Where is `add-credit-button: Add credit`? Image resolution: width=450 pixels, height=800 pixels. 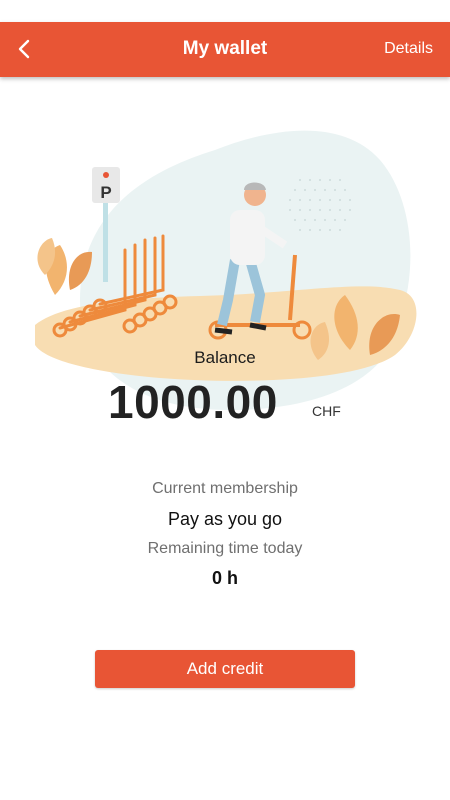
add-credit-button: Add credit is located at coordinates (225, 669).